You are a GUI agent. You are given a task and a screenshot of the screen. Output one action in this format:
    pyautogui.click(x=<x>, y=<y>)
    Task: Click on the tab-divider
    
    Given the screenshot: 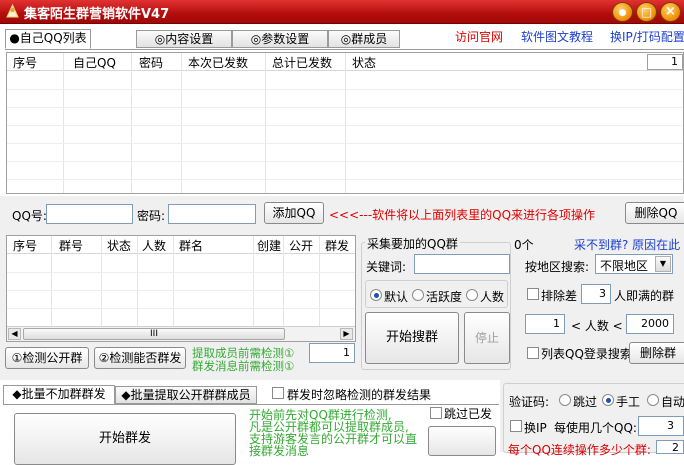 What is the action you would take?
    pyautogui.click(x=344, y=49)
    